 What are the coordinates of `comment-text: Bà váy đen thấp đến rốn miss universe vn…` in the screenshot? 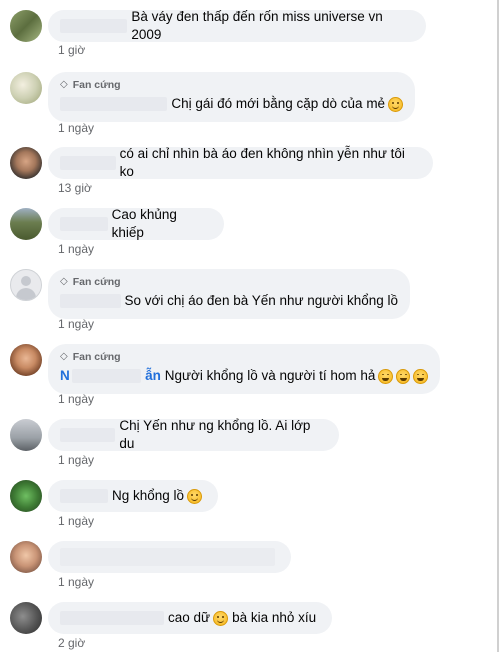 It's located at (257, 25).